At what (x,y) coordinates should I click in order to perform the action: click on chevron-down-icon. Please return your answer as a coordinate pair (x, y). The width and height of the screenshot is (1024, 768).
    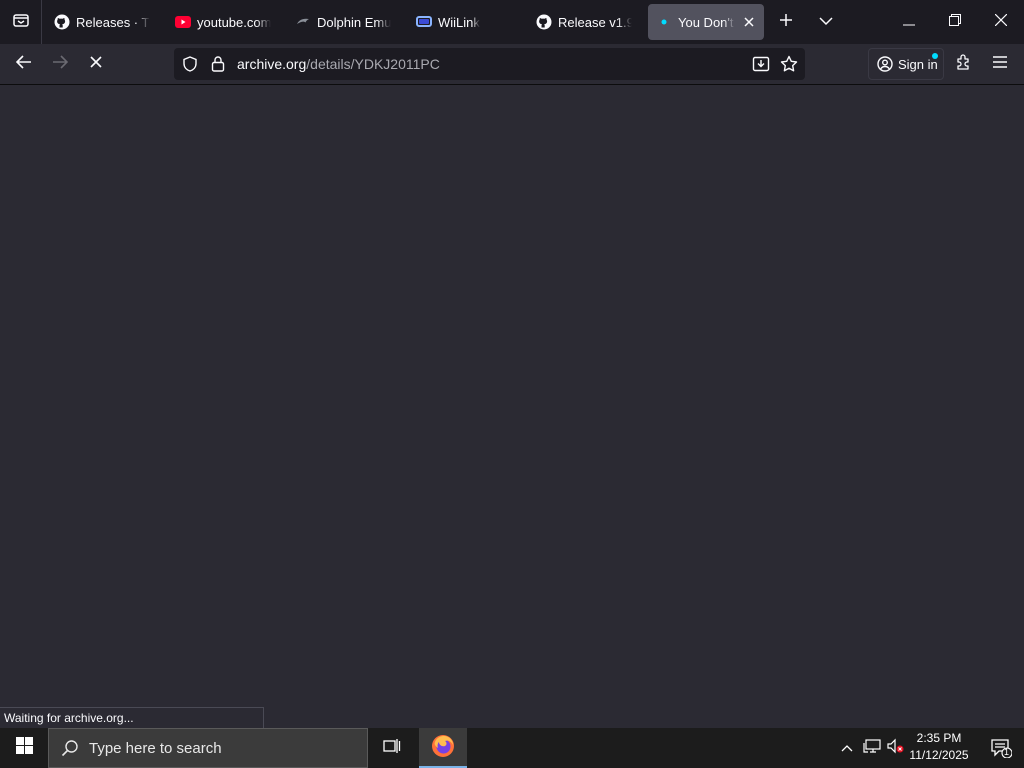
    Looking at the image, I should click on (826, 22).